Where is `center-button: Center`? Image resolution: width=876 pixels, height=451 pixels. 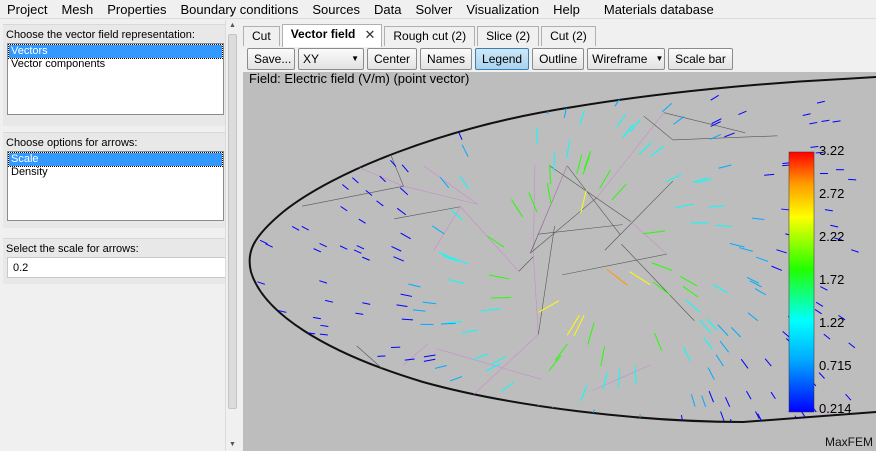
center-button: Center is located at coordinates (392, 59).